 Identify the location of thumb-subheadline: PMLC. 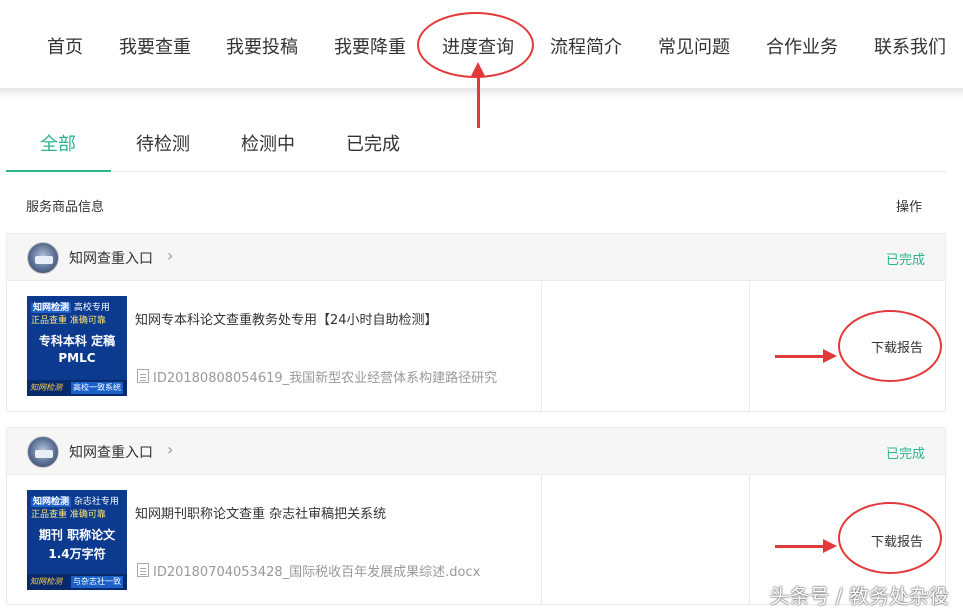
(77, 358).